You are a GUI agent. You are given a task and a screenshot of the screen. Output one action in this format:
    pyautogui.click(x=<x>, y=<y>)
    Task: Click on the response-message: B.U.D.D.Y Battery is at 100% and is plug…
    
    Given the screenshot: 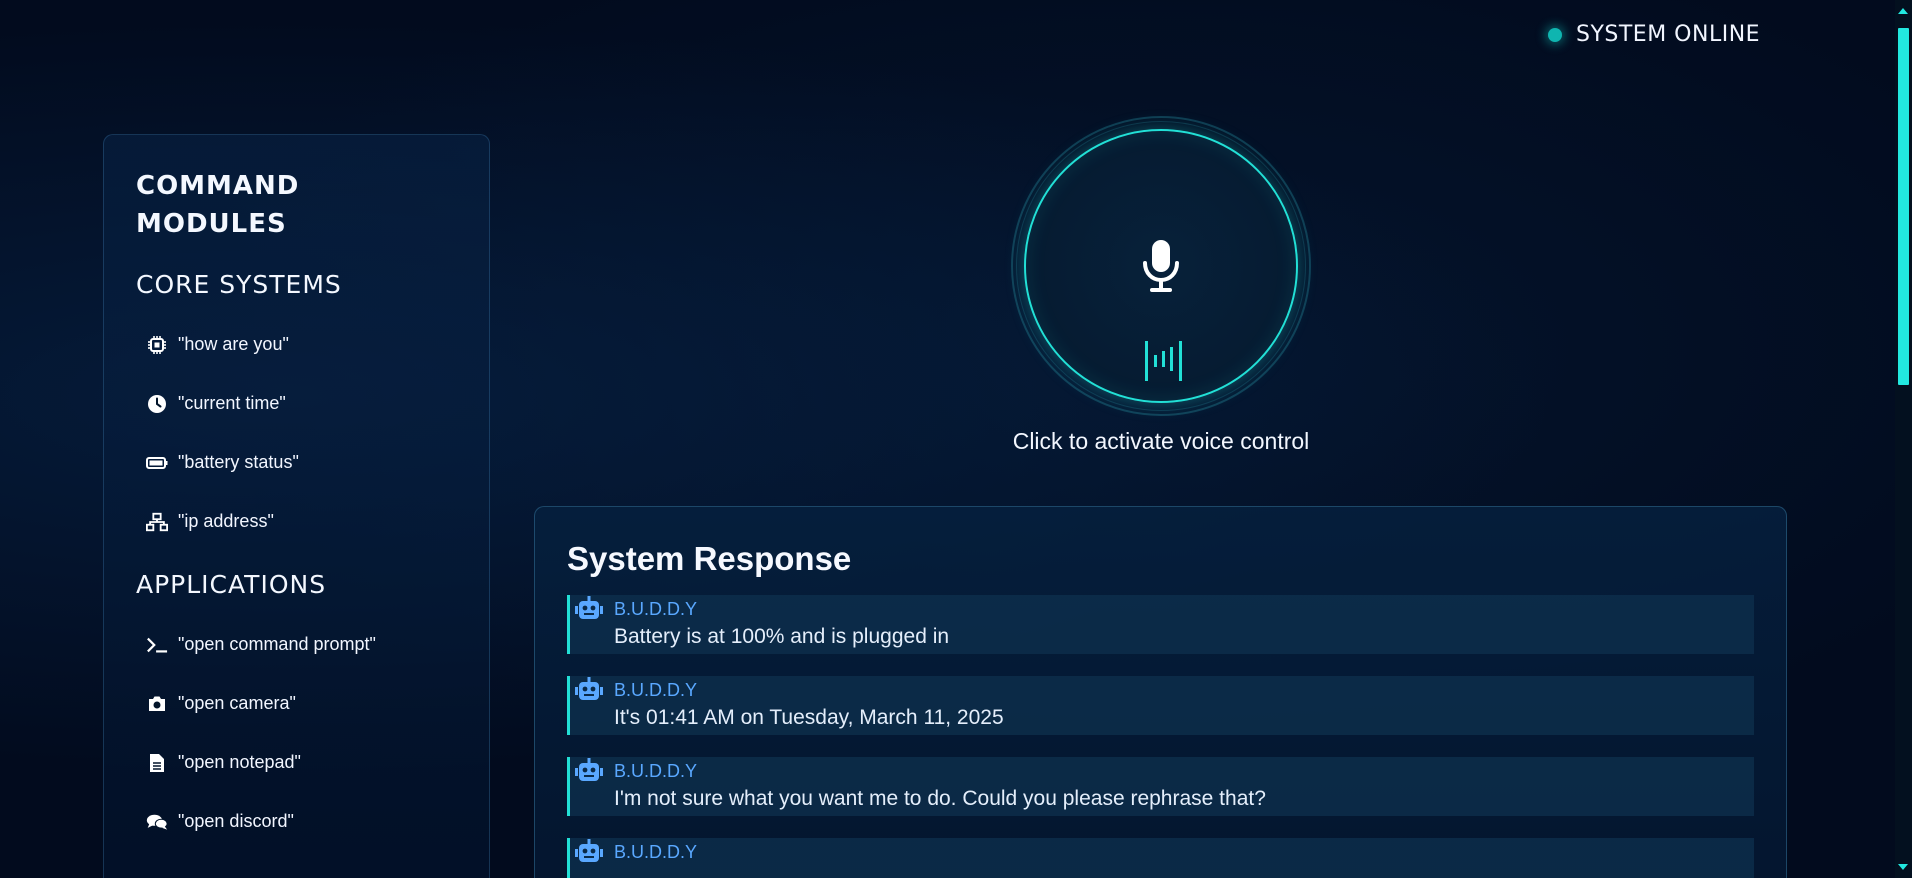 What is the action you would take?
    pyautogui.click(x=1160, y=624)
    